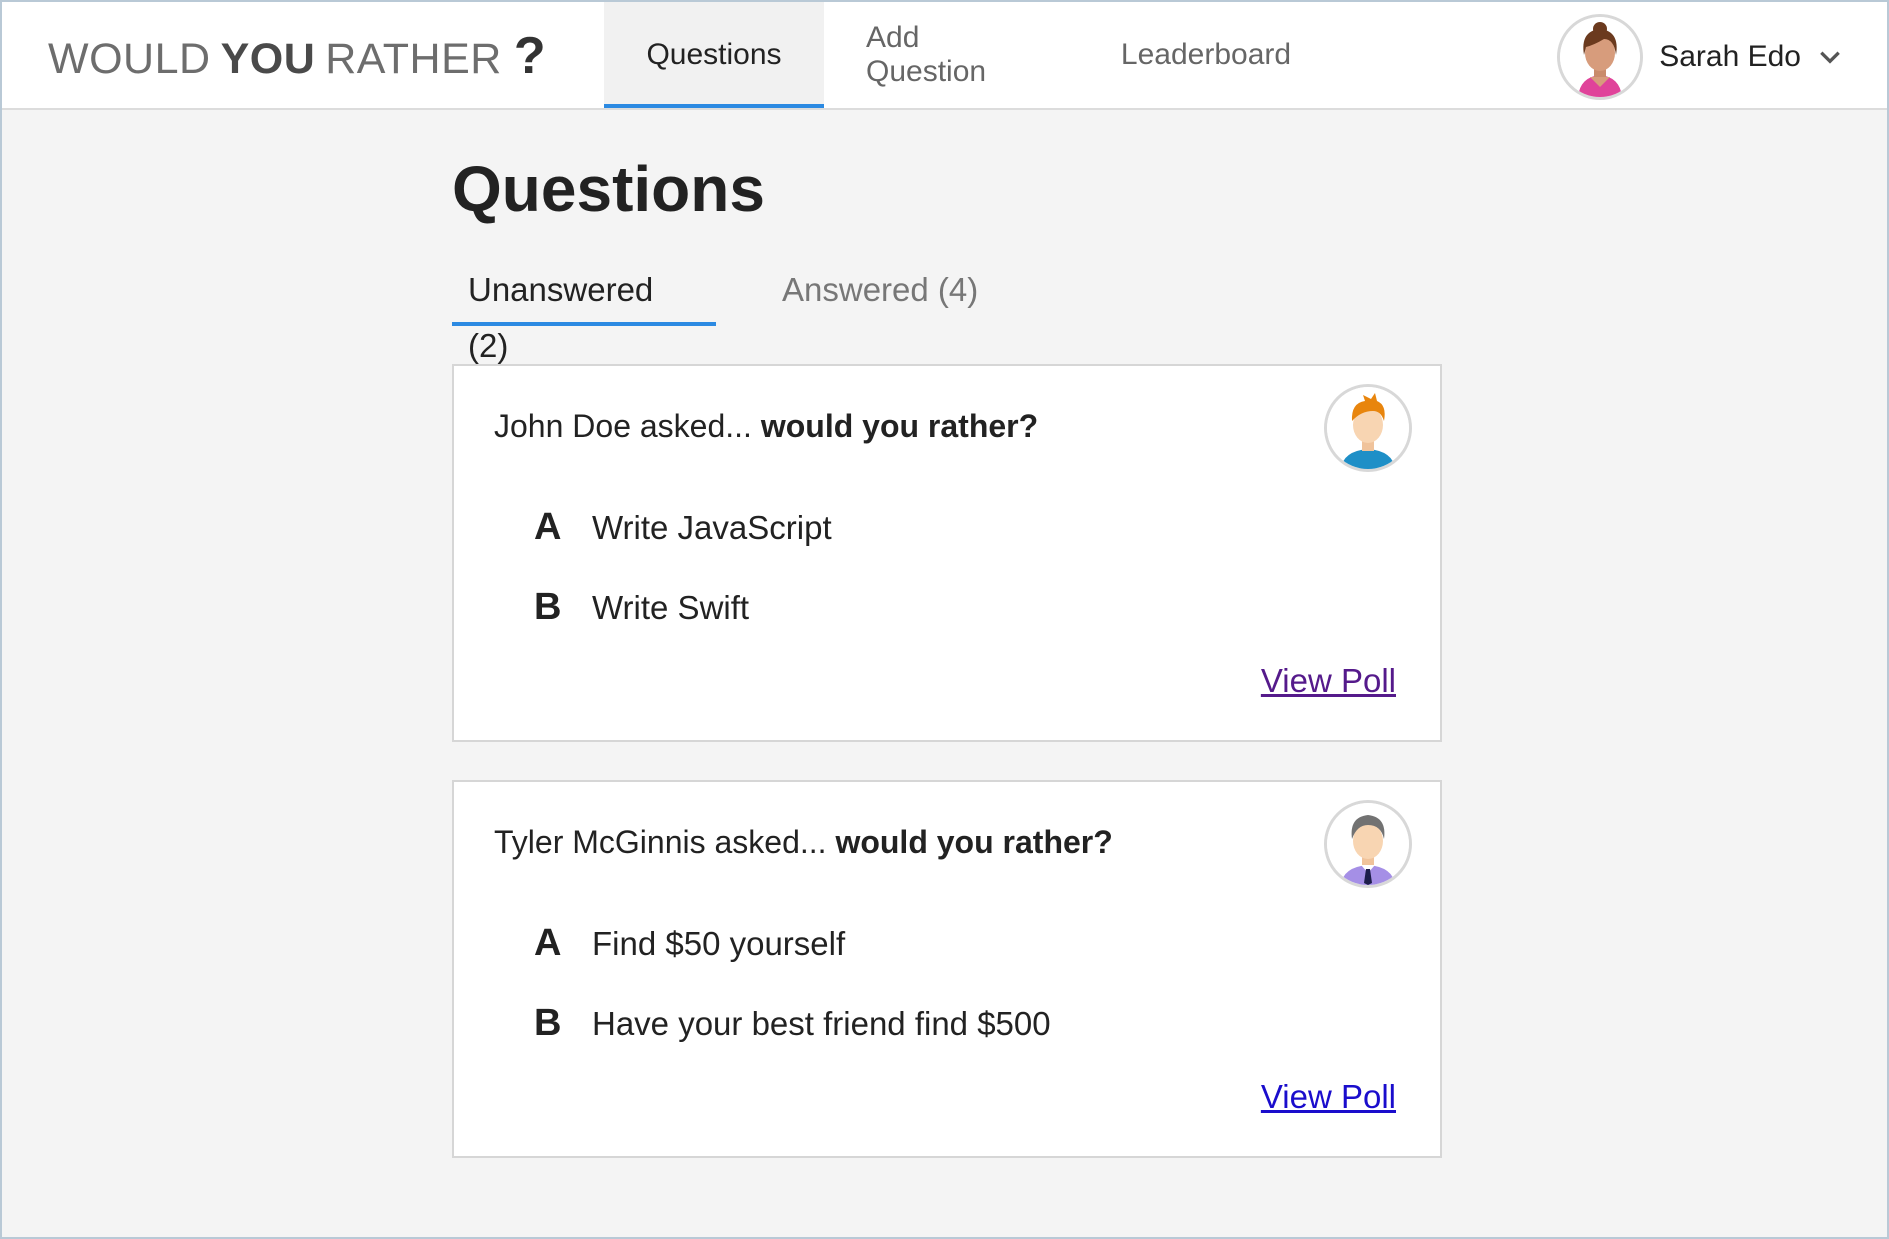  I want to click on option-a: A Find $50 yourself, so click(689, 943).